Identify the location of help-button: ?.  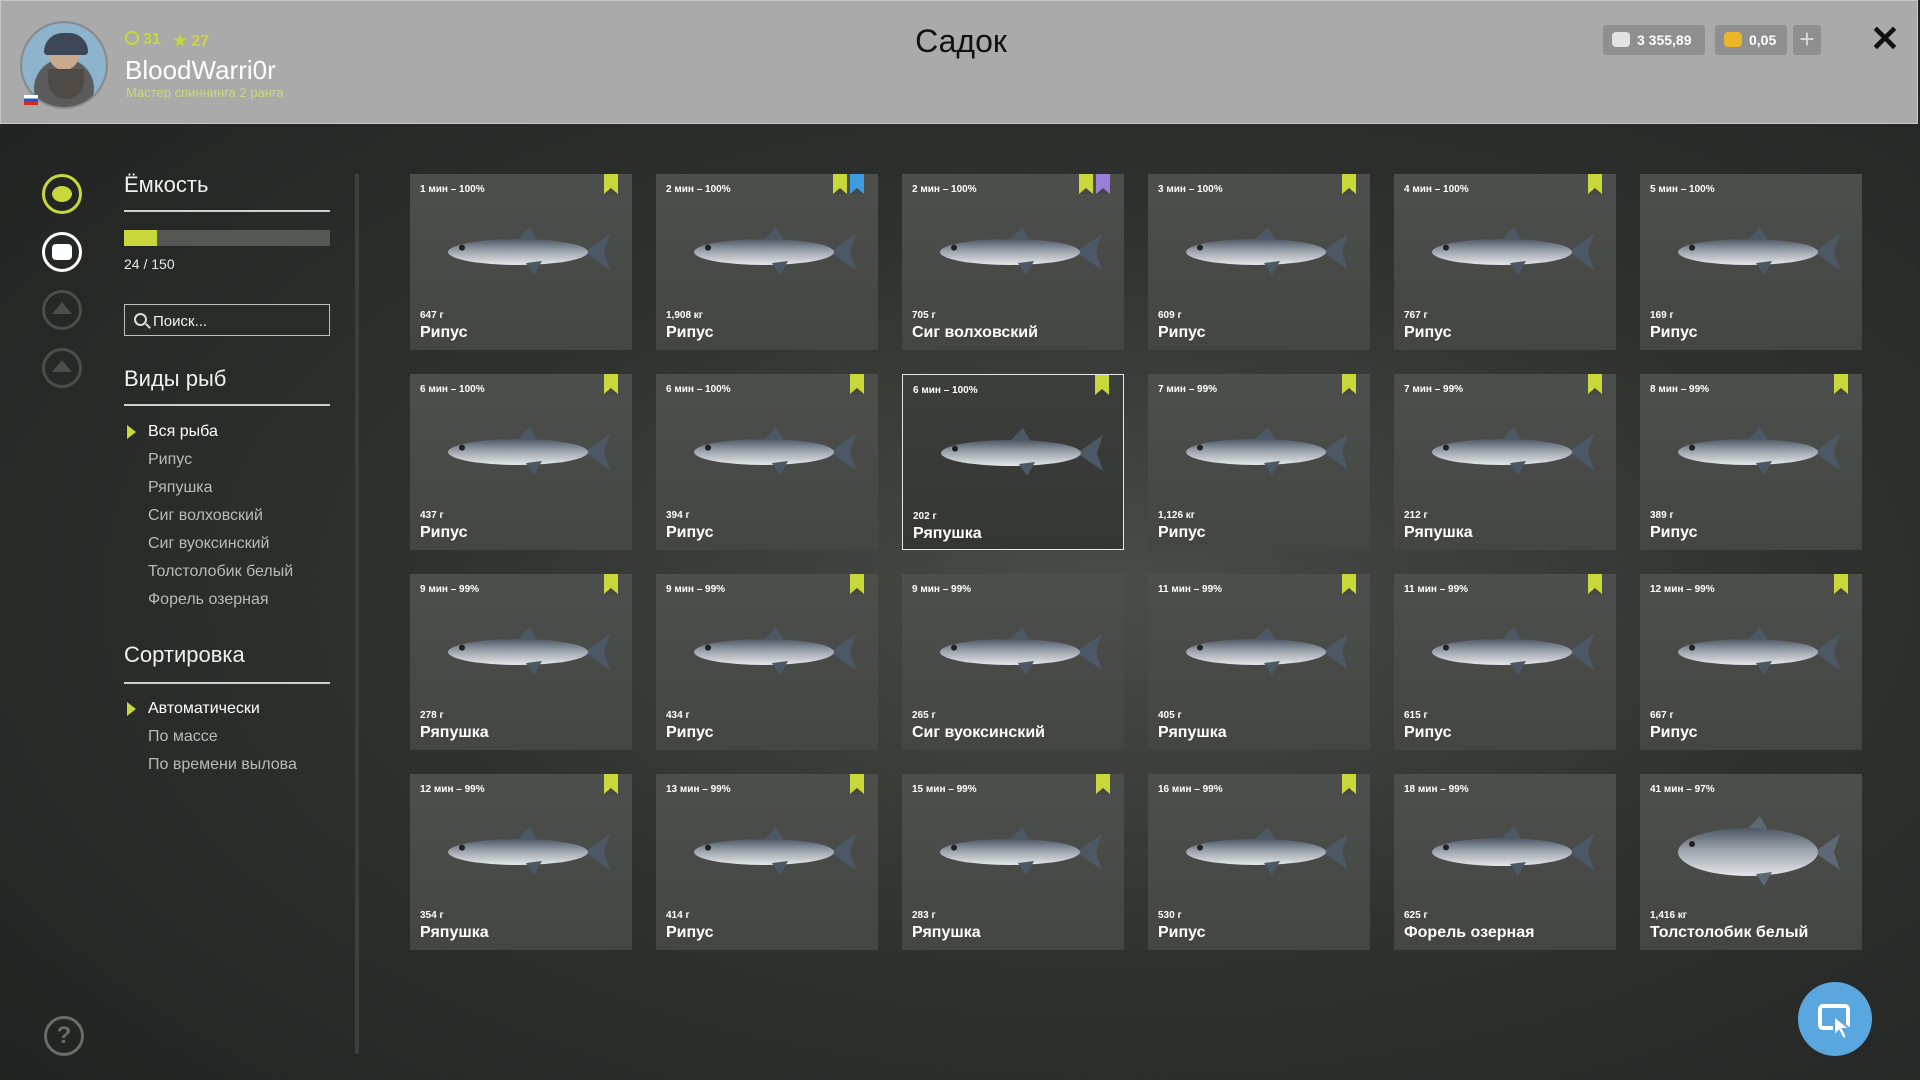
(64, 1036).